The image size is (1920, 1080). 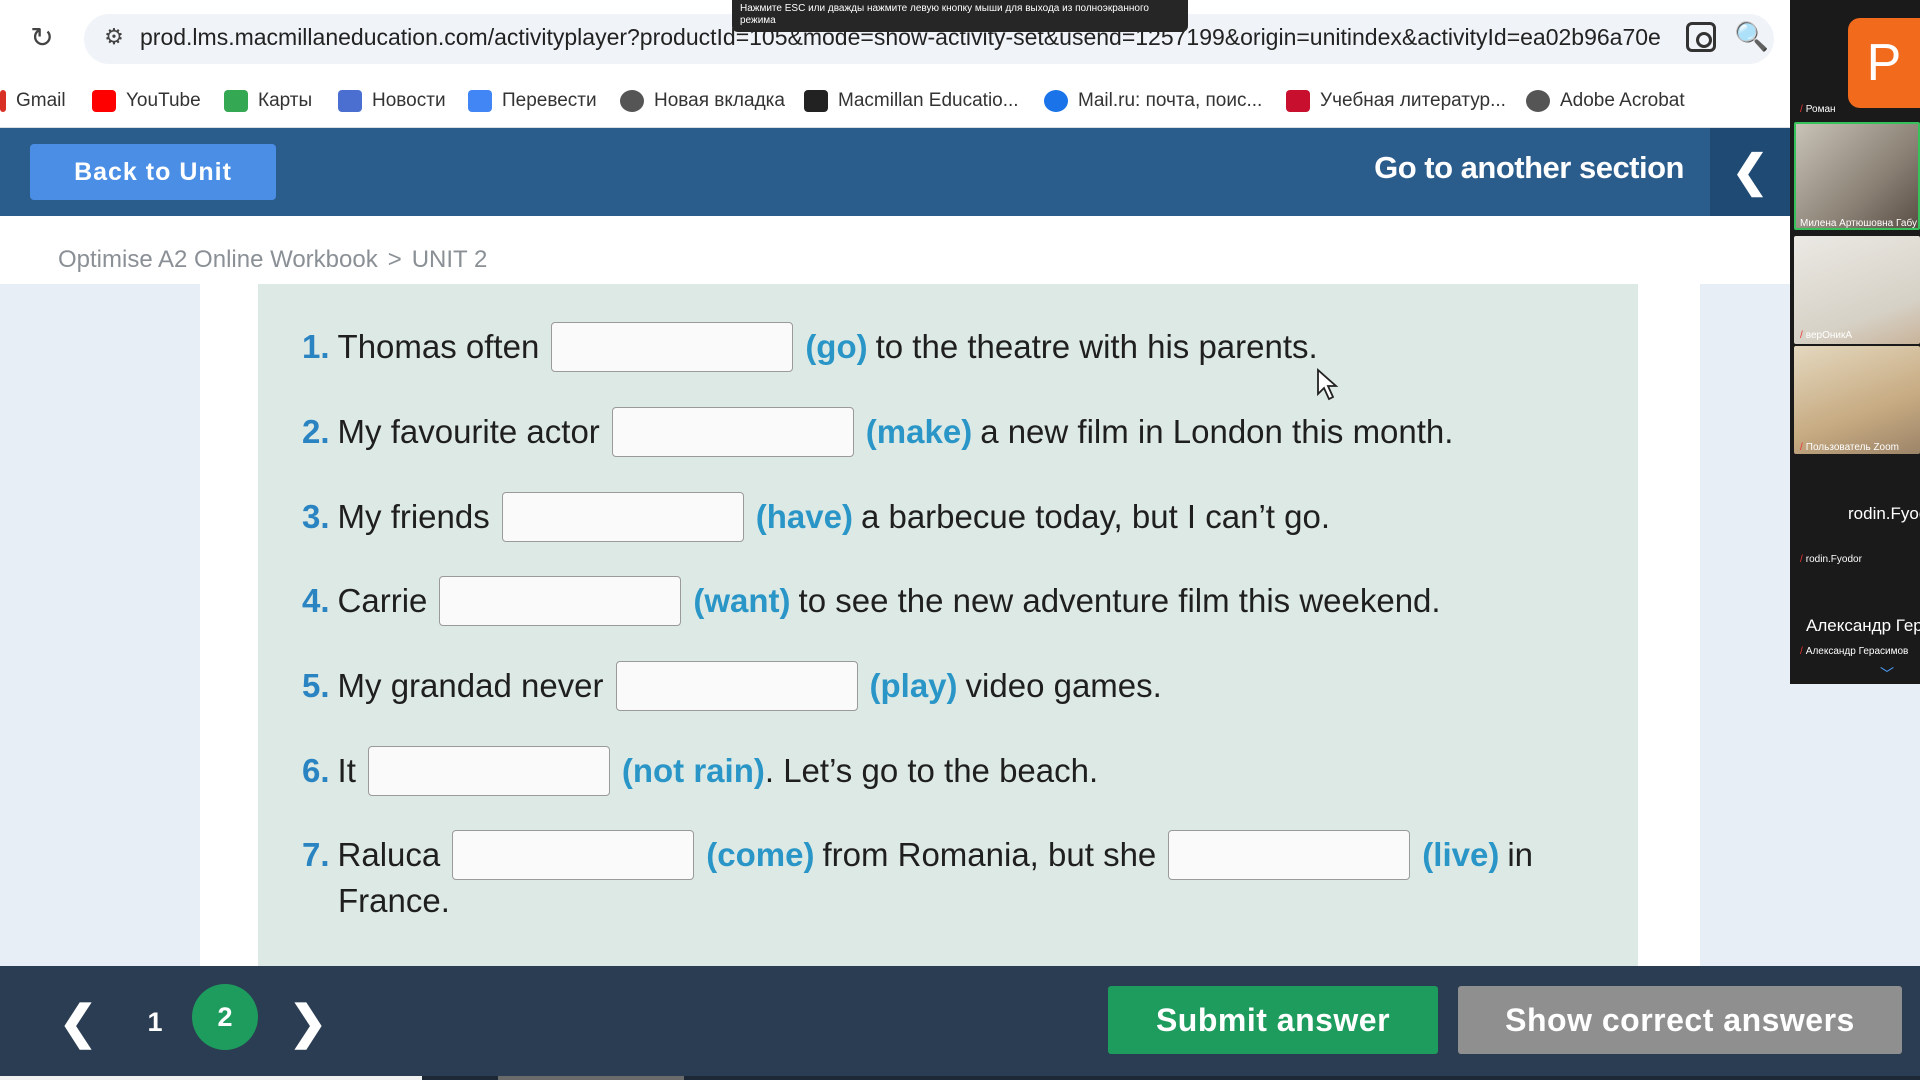 What do you see at coordinates (1826, 335) in the screenshot?
I see `participant-name: / верОникА` at bounding box center [1826, 335].